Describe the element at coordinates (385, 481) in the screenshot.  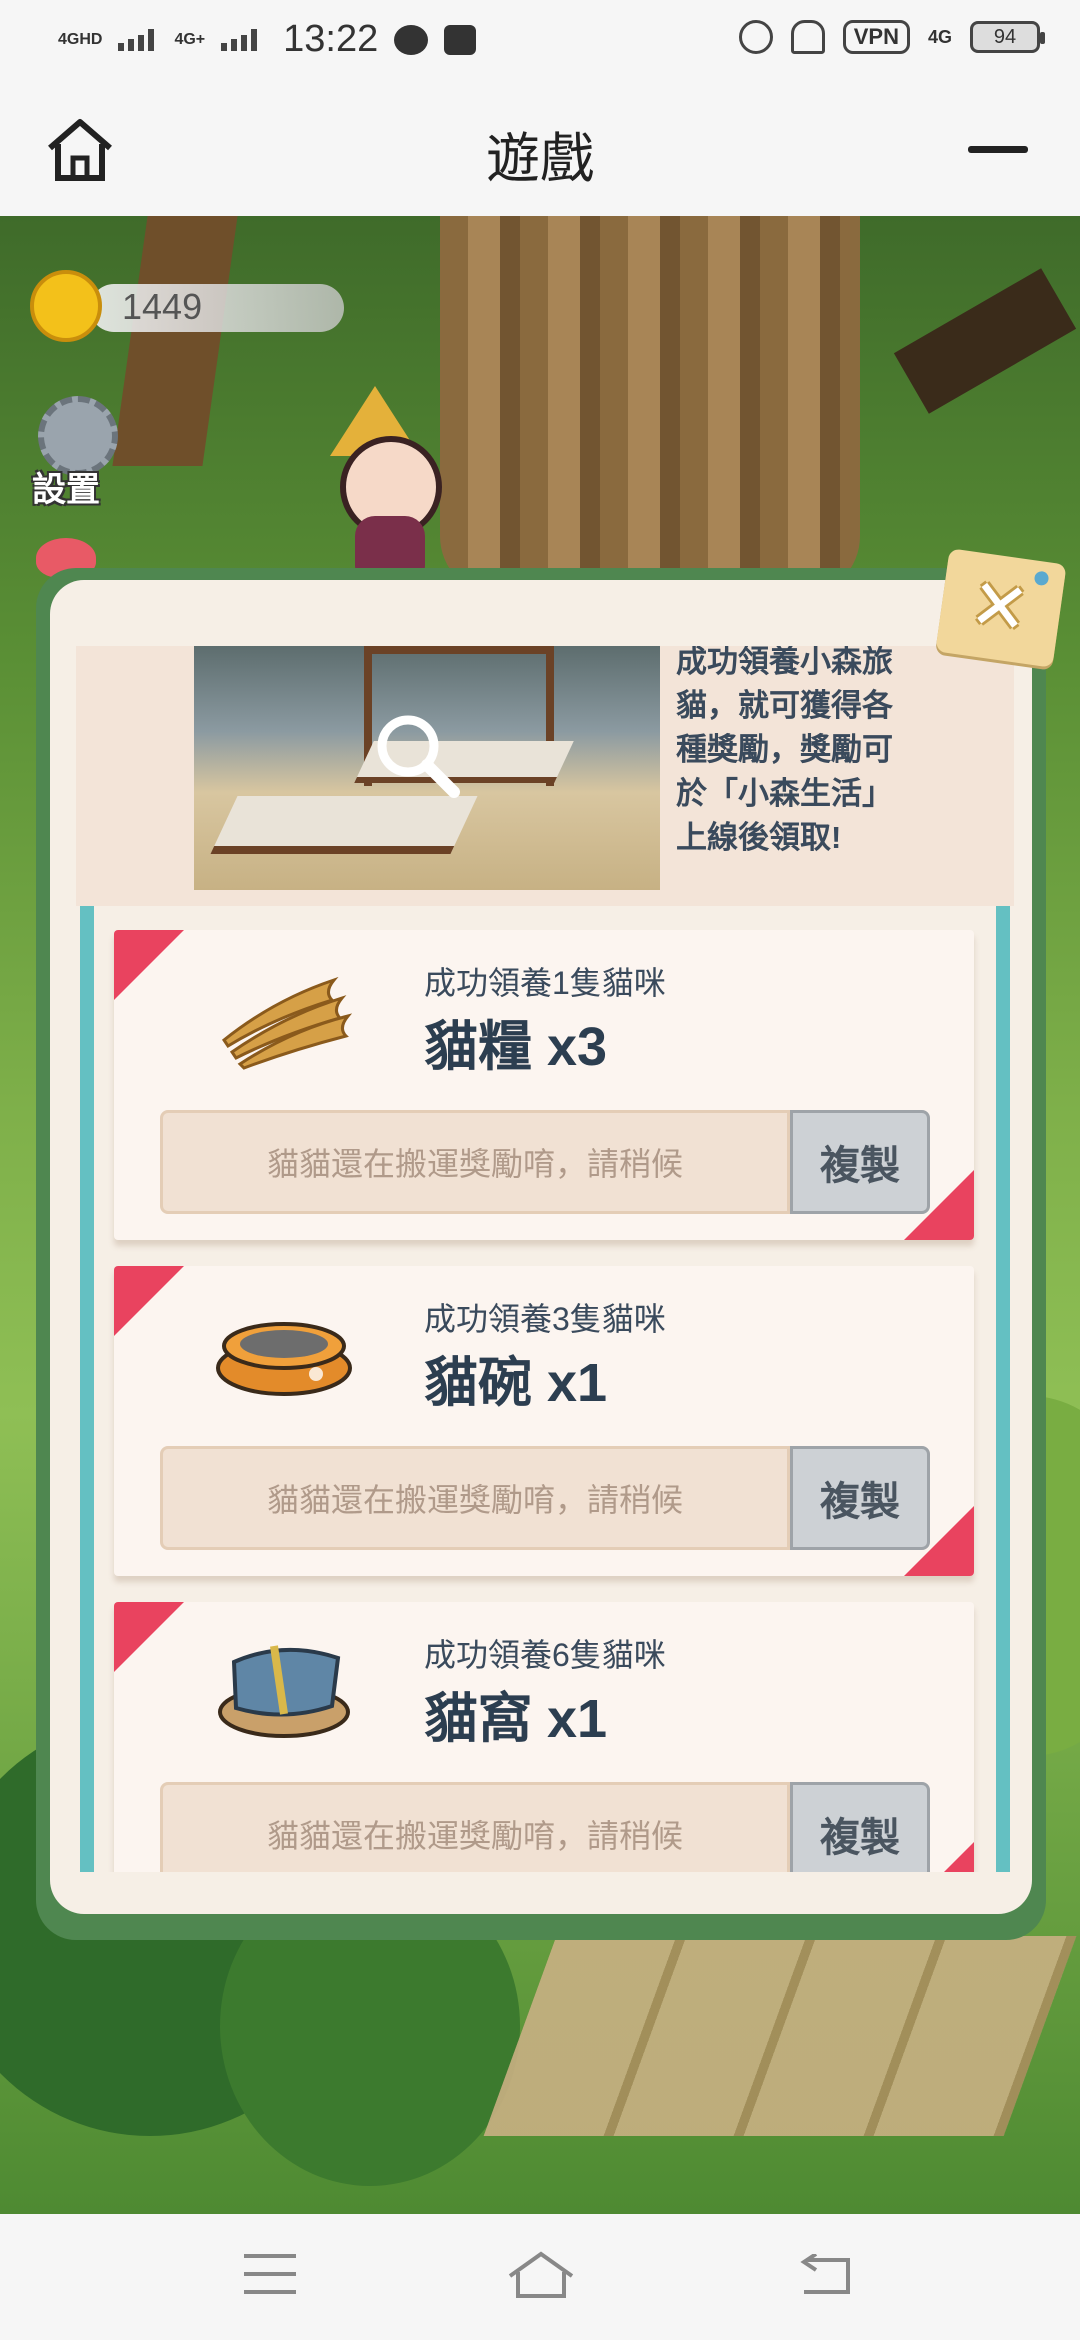
I see `character-sprite` at that location.